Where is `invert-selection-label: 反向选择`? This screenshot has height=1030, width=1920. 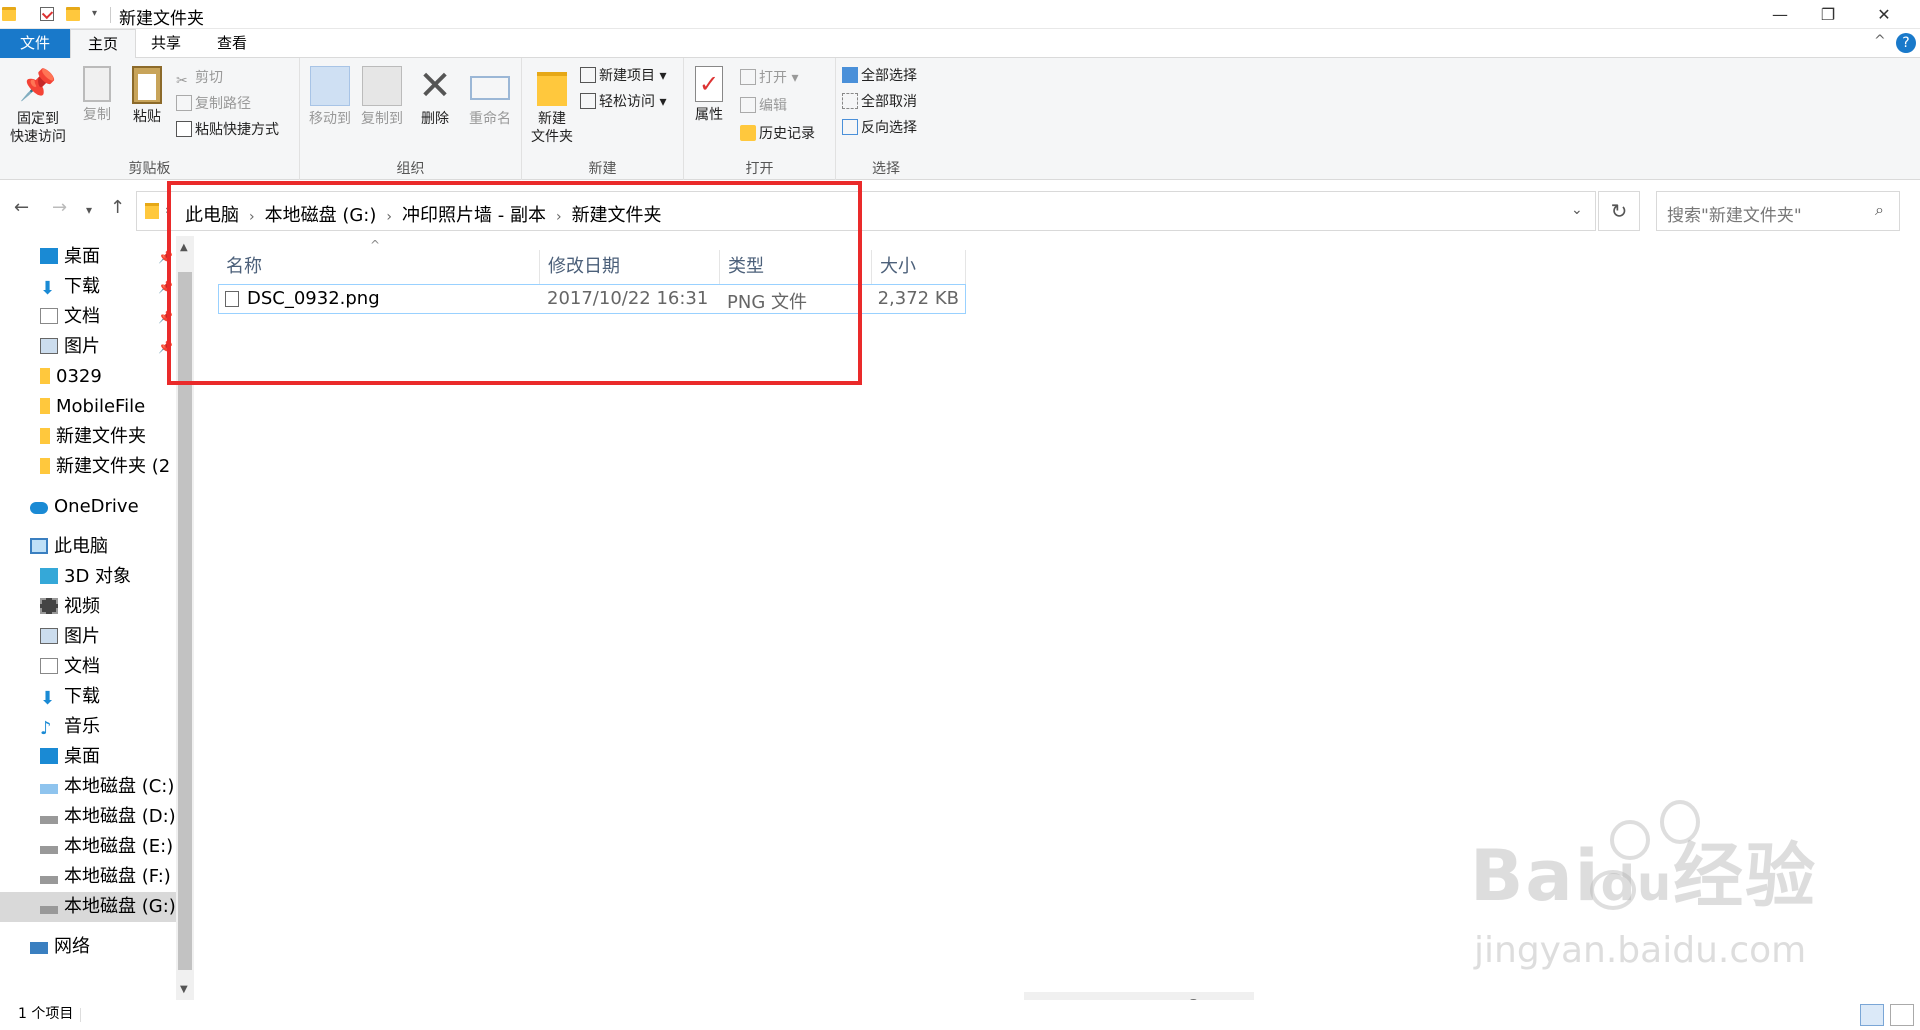
invert-selection-label: 反向选择 is located at coordinates (889, 128).